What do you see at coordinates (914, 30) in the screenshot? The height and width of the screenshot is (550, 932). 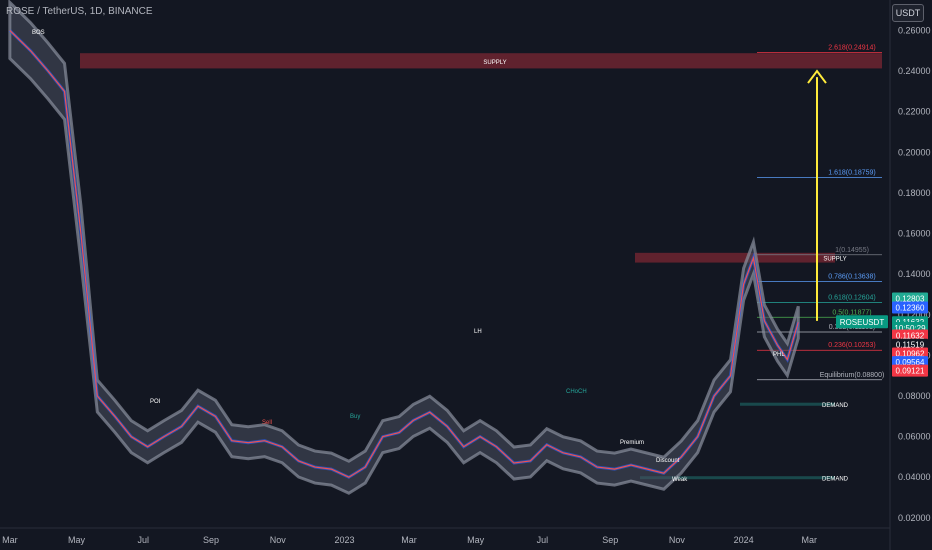 I see `y-tick-label: 0.26000` at bounding box center [914, 30].